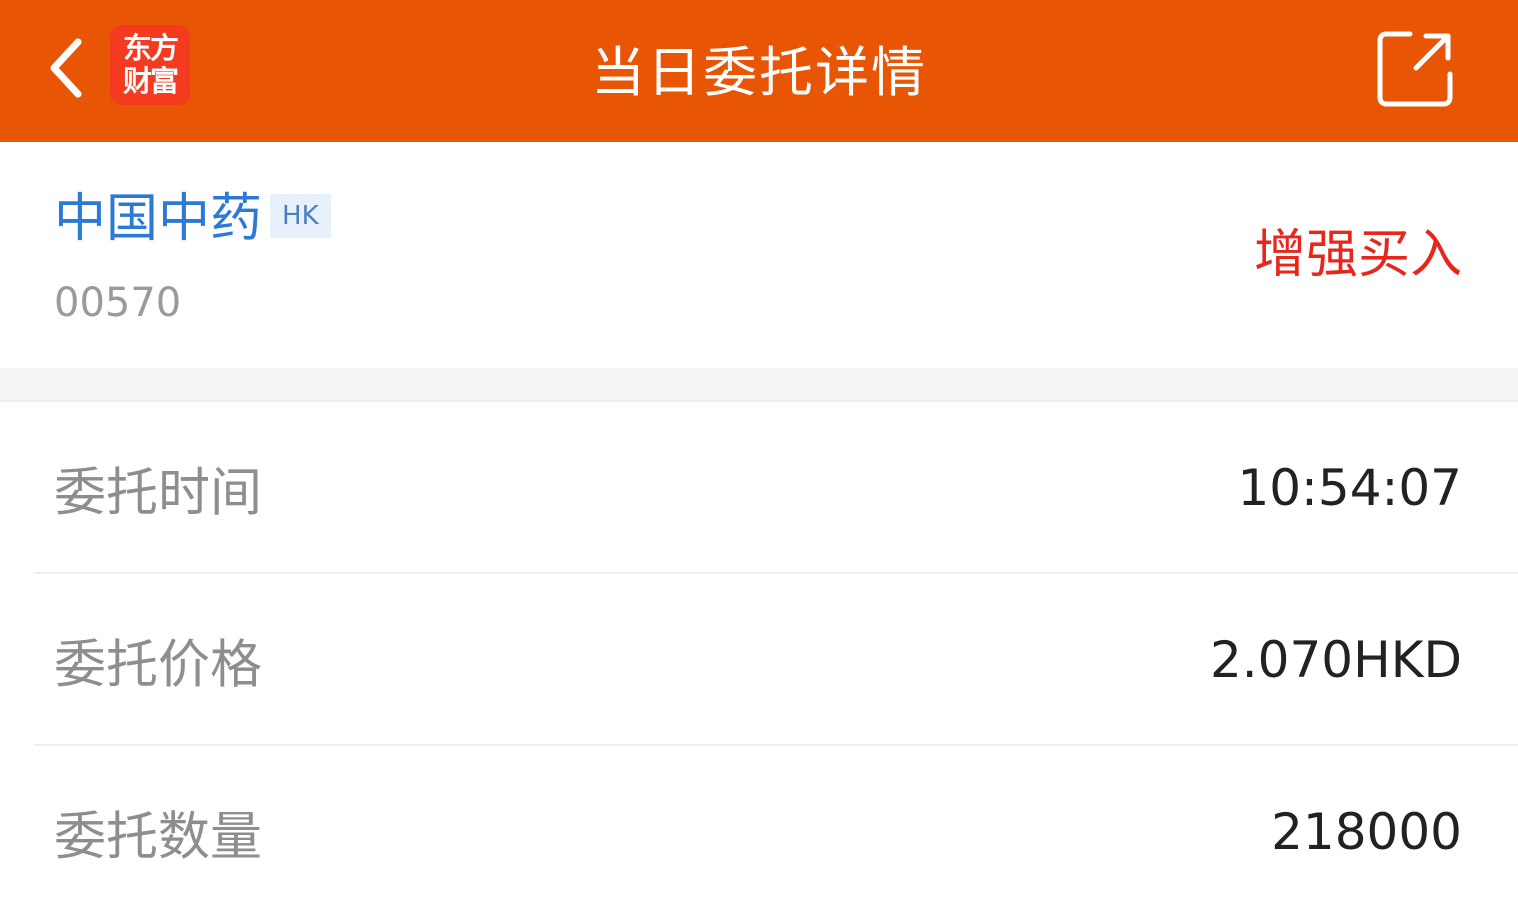  Describe the element at coordinates (1366, 832) in the screenshot. I see `detail-value: 218000` at that location.